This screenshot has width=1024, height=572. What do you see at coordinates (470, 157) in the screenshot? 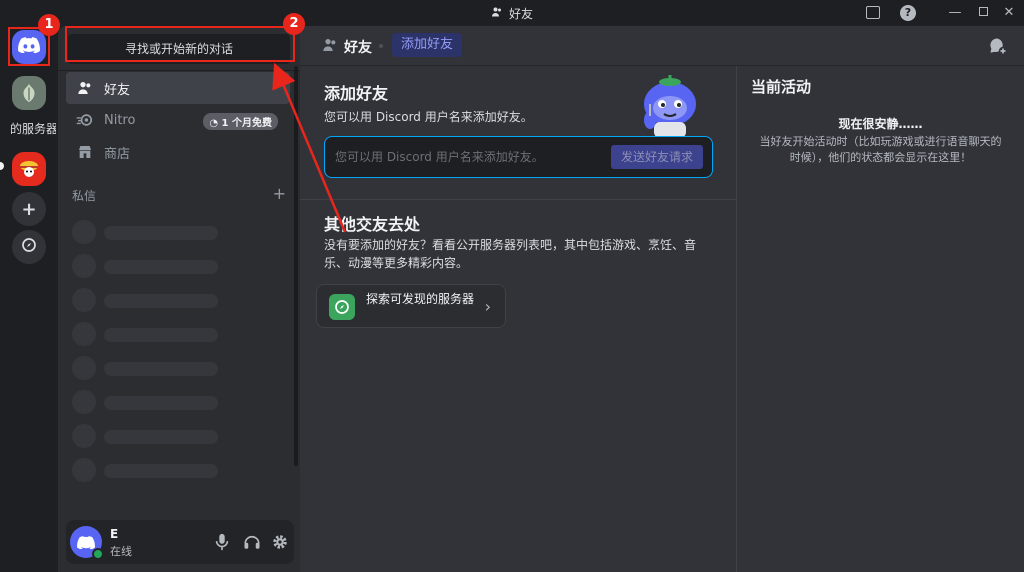
I see `username-input` at bounding box center [470, 157].